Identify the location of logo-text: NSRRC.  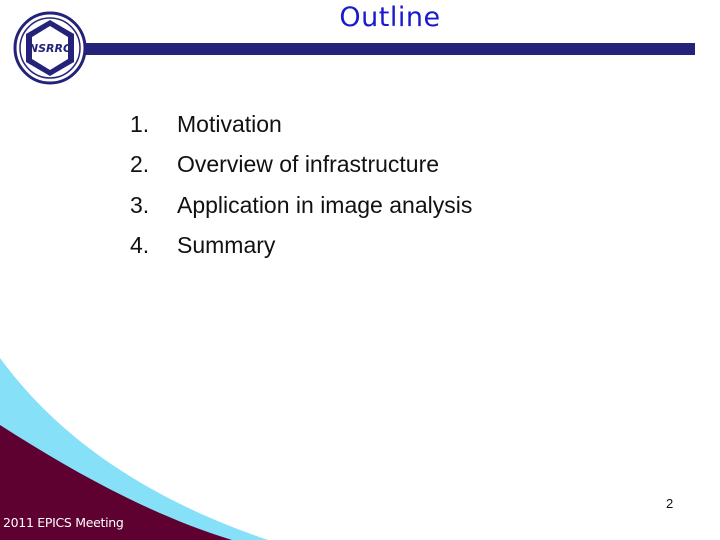
(50, 48).